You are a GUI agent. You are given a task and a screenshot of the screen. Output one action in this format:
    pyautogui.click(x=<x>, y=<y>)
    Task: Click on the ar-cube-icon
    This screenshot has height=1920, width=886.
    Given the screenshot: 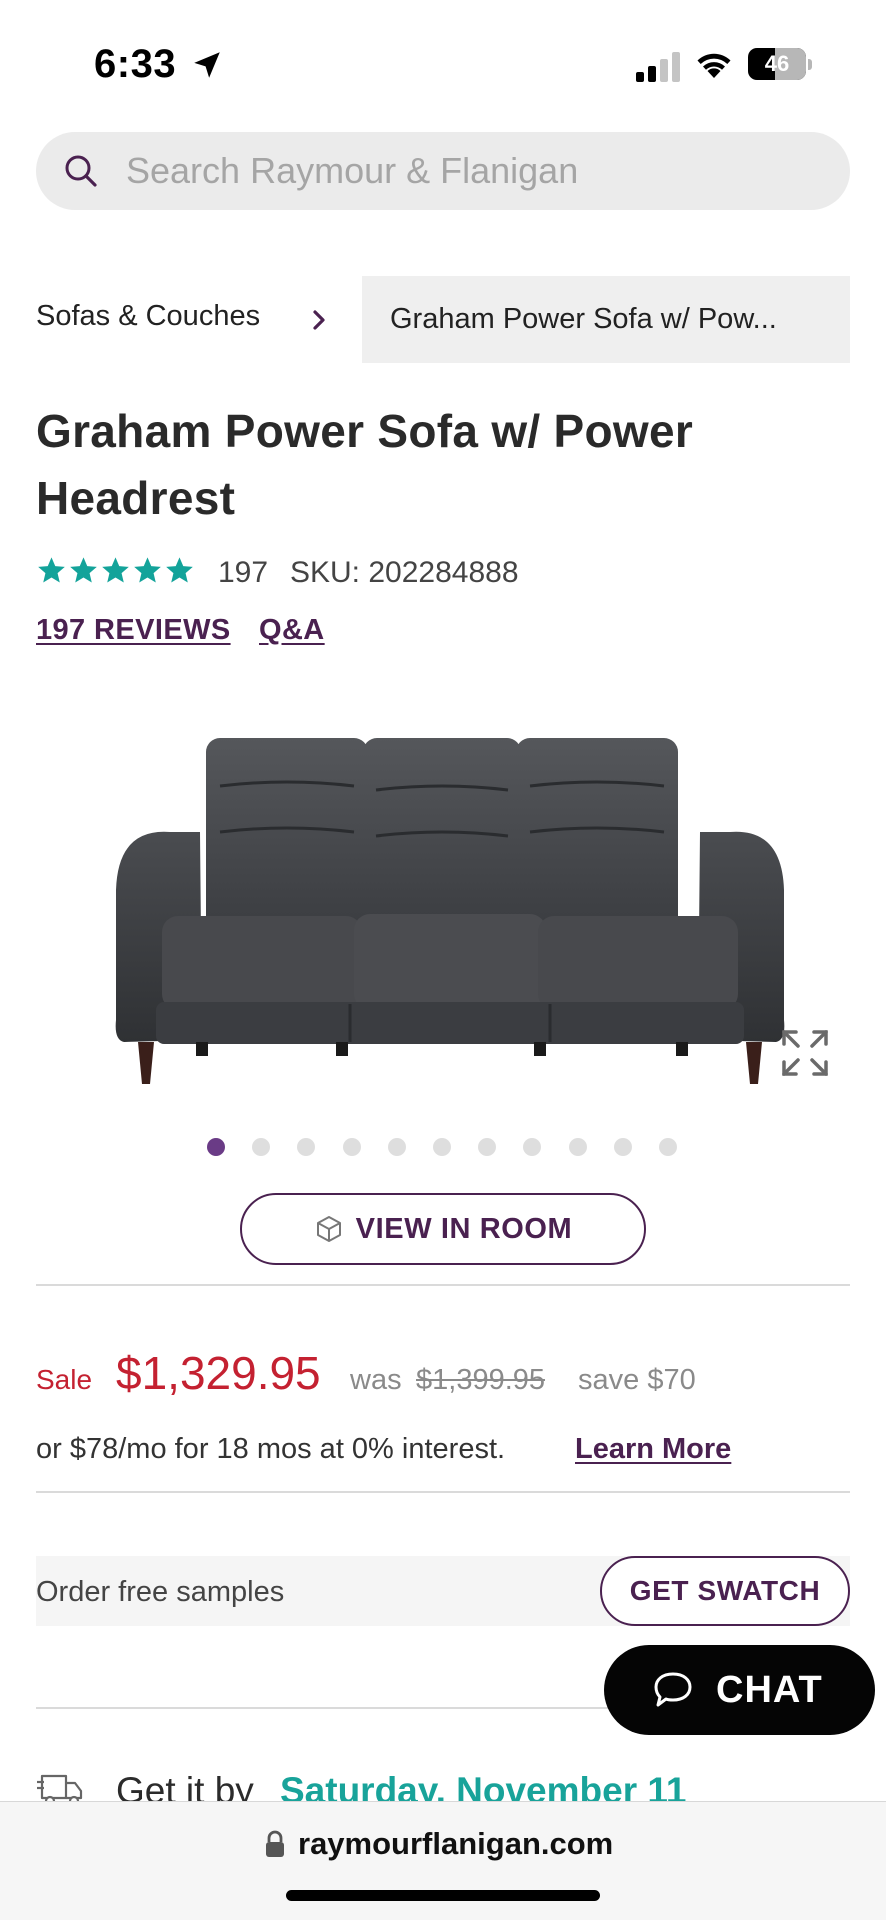 What is the action you would take?
    pyautogui.click(x=328, y=1229)
    